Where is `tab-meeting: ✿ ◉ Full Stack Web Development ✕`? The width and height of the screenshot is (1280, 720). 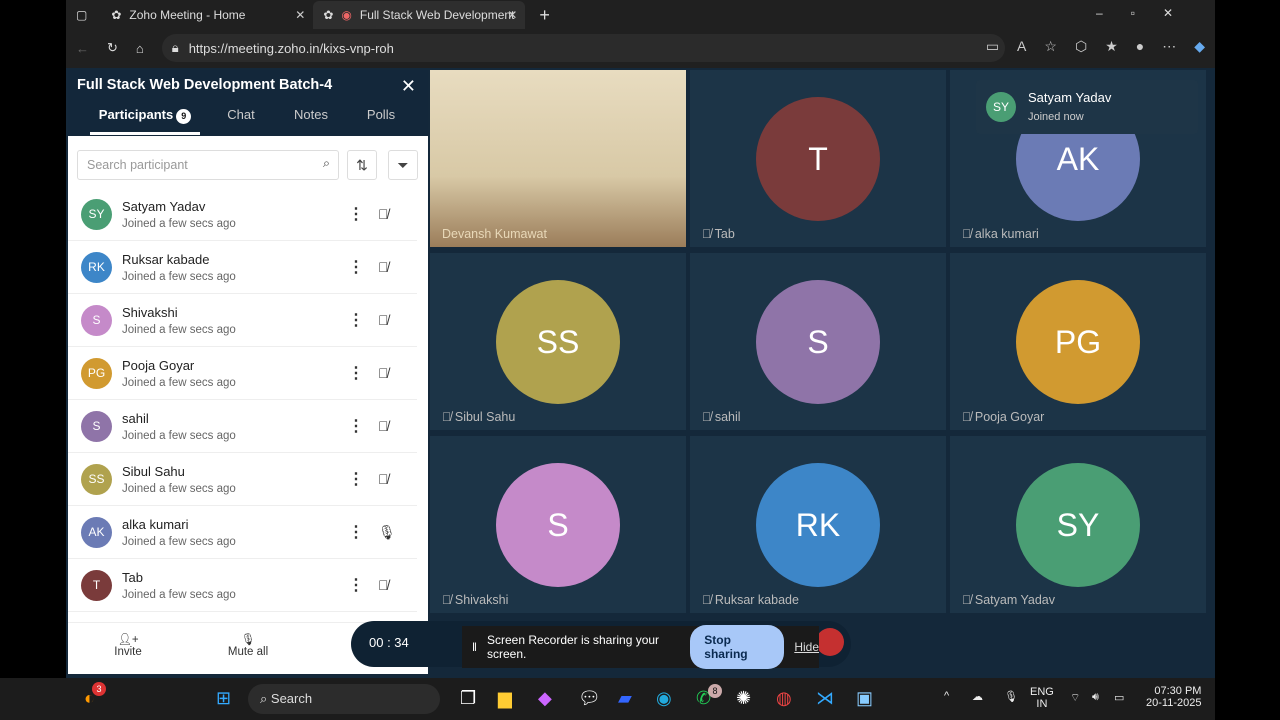
tab-meeting: ✿ ◉ Full Stack Web Development ✕ is located at coordinates (419, 15).